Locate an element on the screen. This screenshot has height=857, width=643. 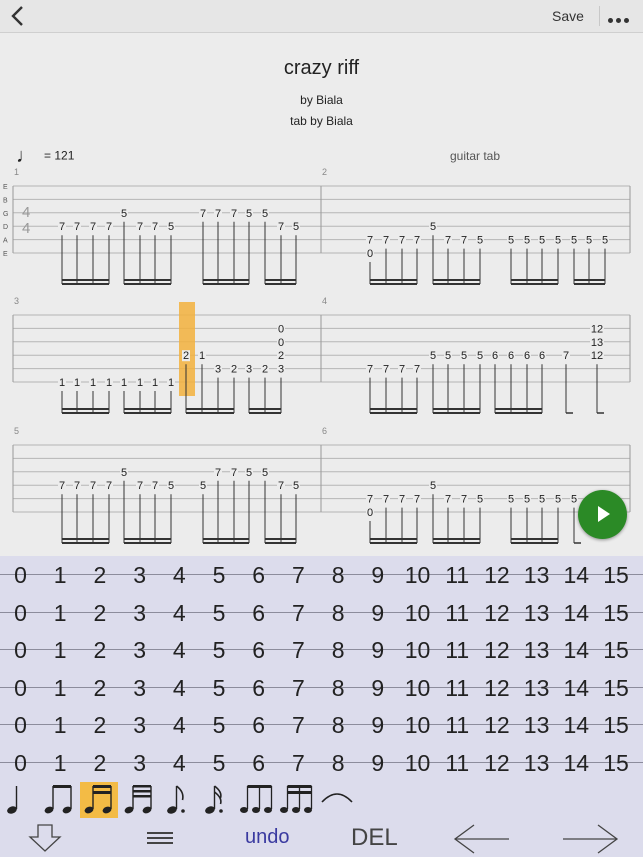
undo-button: undo is located at coordinates (267, 837).